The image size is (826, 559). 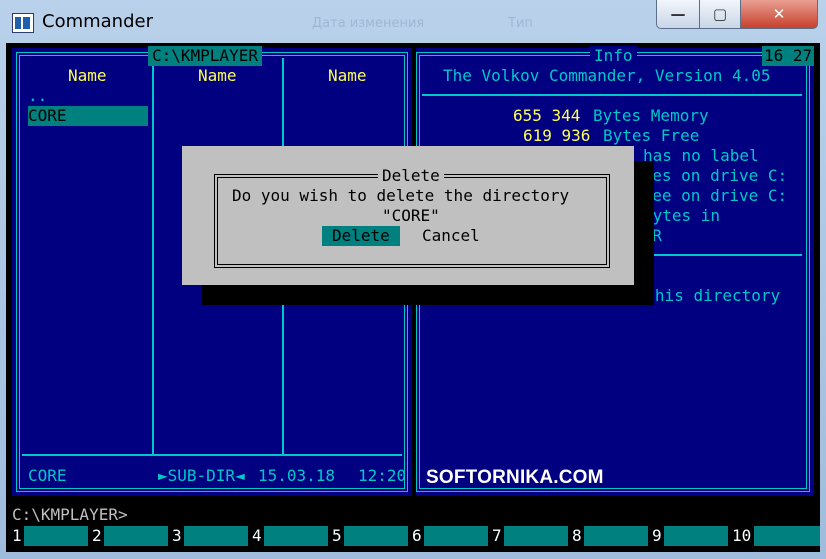 What do you see at coordinates (411, 176) in the screenshot?
I see `dialog-title: Delete` at bounding box center [411, 176].